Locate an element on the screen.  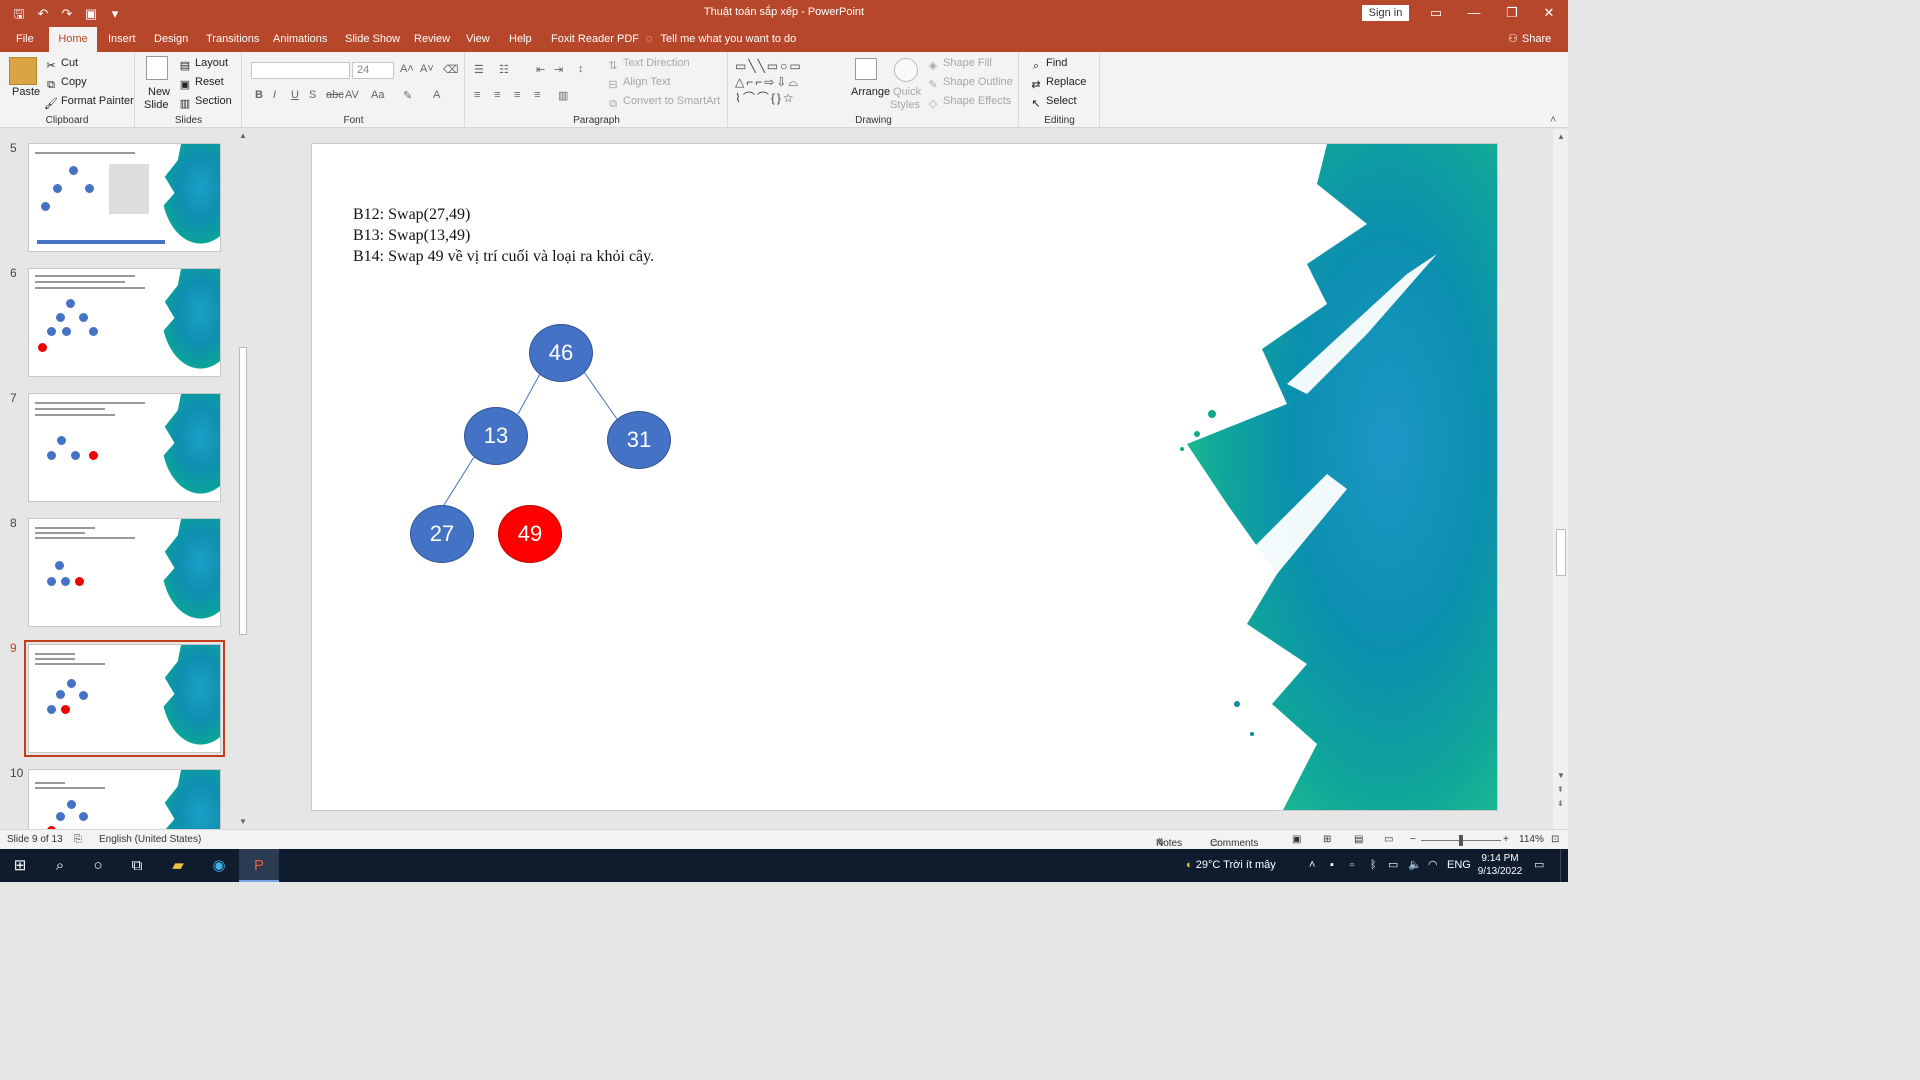
tree-node-49-highlighted: 49 is located at coordinates (530, 534).